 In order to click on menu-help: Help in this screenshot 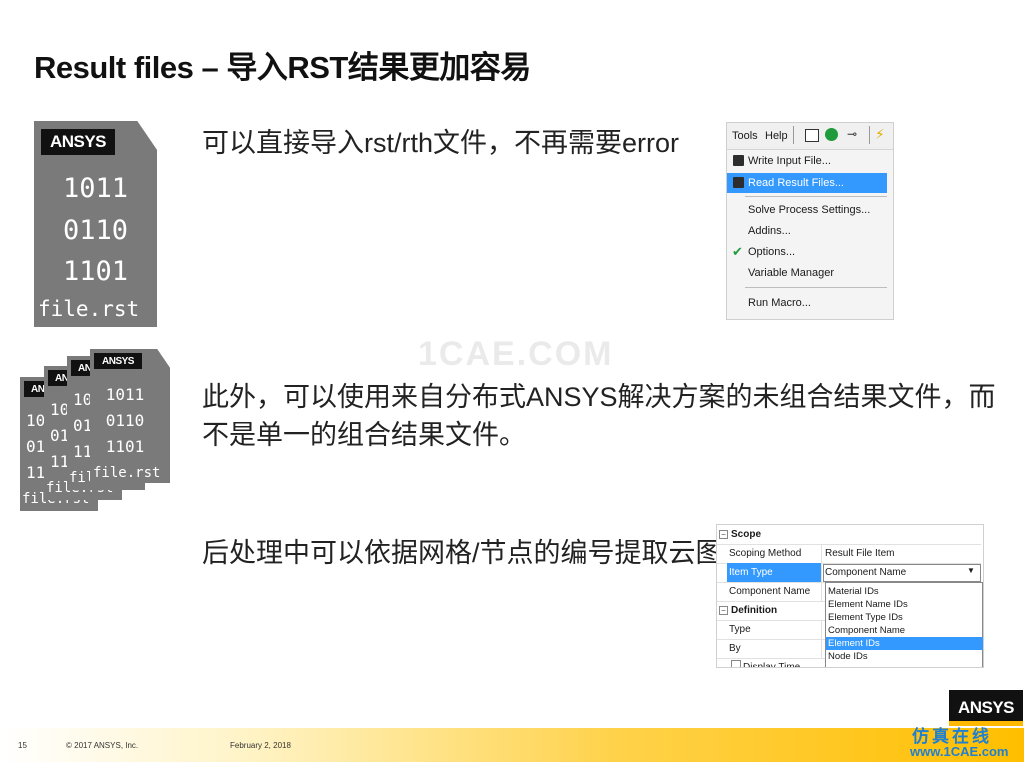, I will do `click(776, 136)`.